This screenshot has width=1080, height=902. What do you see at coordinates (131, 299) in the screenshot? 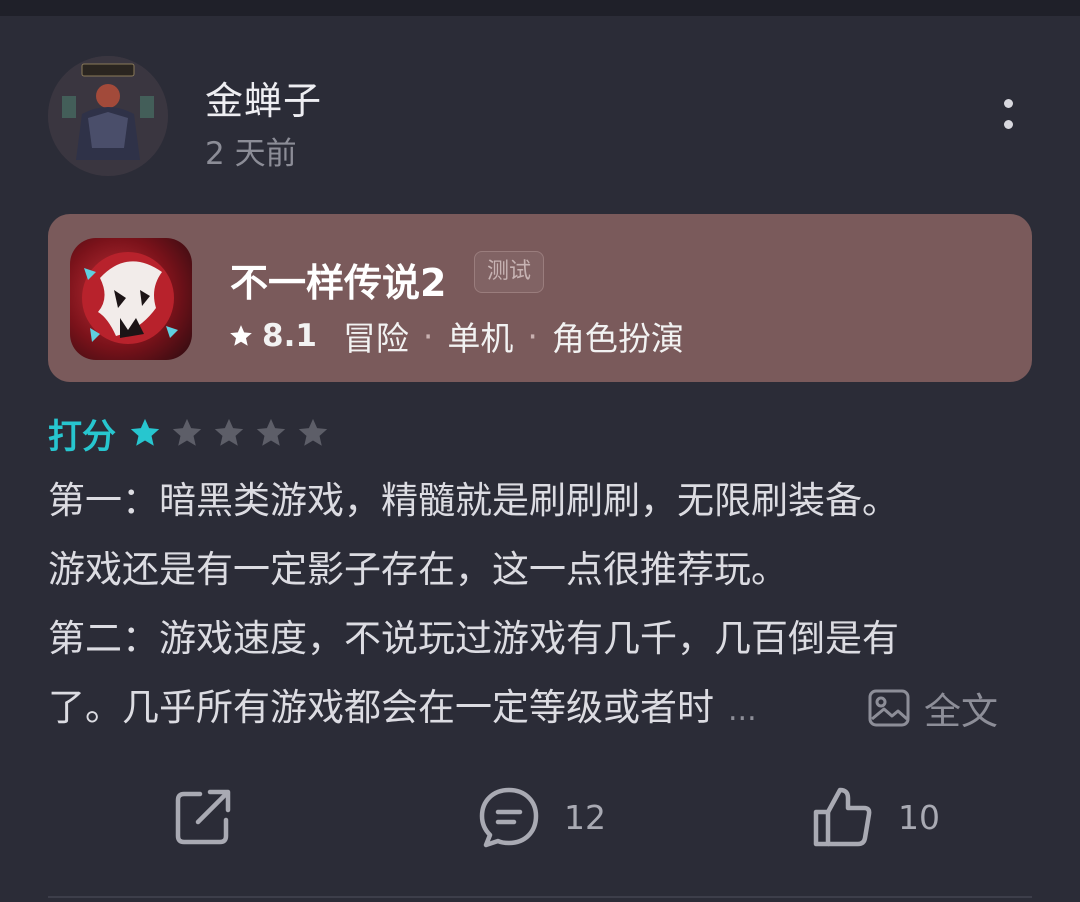
I see `game-app-icon` at bounding box center [131, 299].